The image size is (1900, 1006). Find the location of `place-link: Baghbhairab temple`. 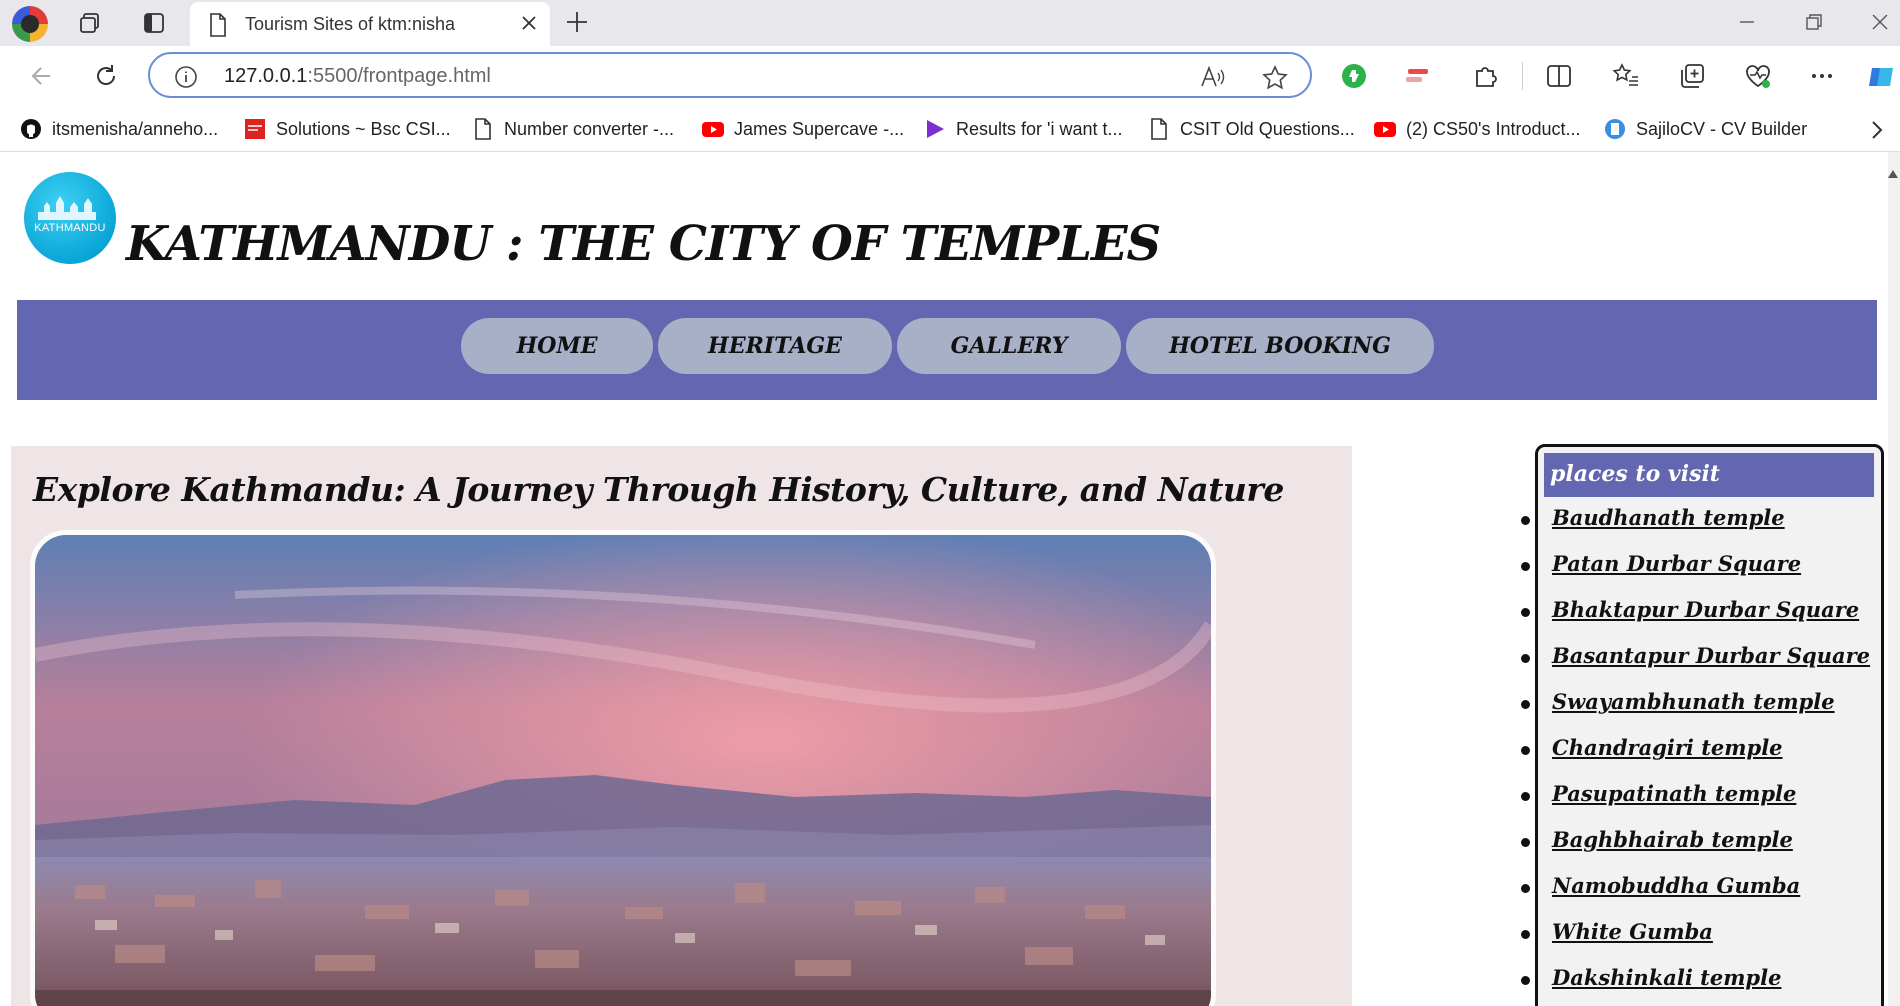

place-link: Baghbhairab temple is located at coordinates (1657, 843).